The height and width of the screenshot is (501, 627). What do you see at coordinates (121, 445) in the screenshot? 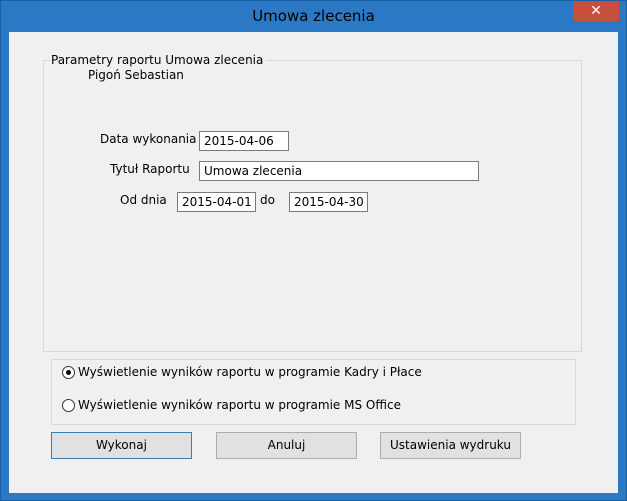
I see `execute-button: Wykonaj` at bounding box center [121, 445].